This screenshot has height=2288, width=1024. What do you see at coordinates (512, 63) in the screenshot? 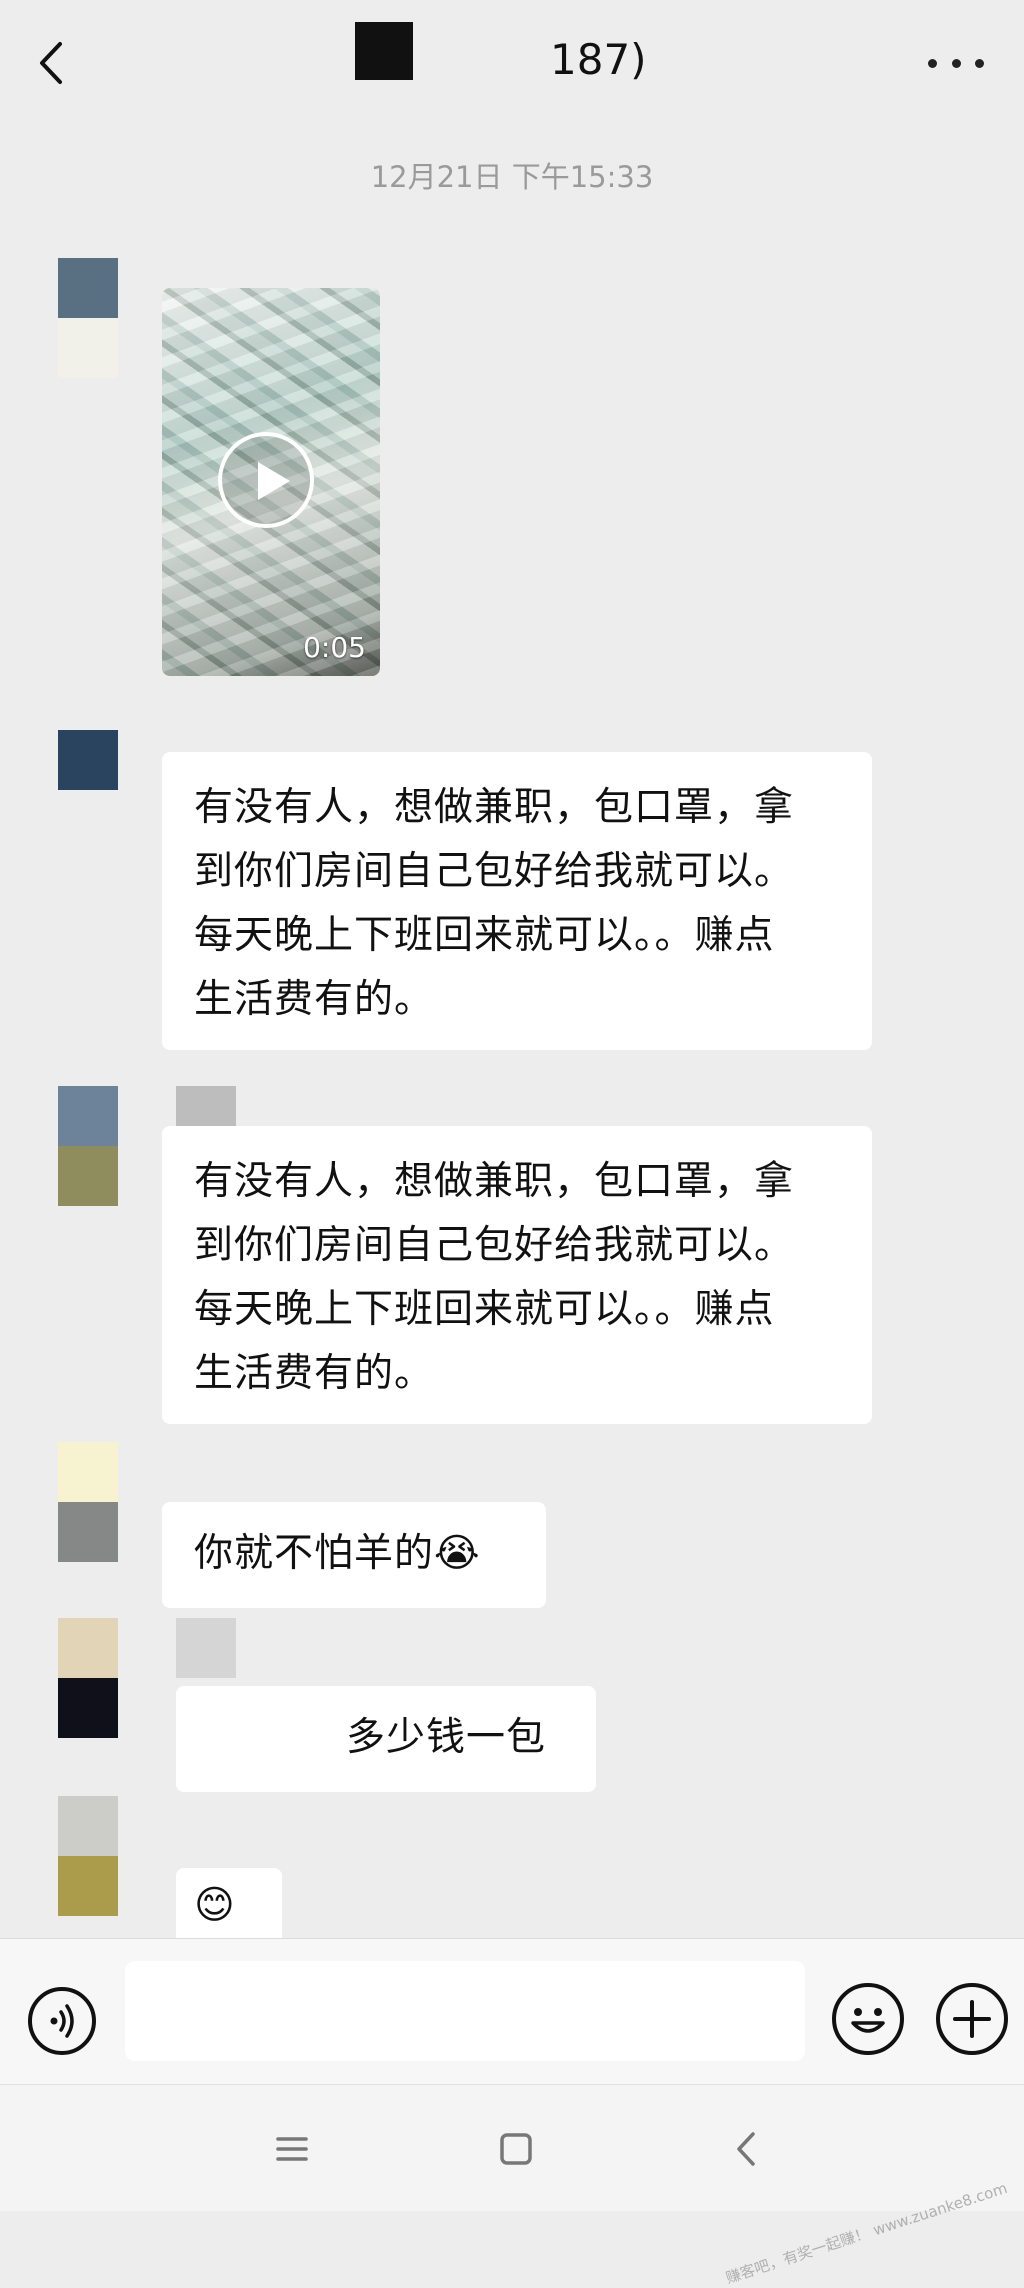
I see `chat-header: 187)` at bounding box center [512, 63].